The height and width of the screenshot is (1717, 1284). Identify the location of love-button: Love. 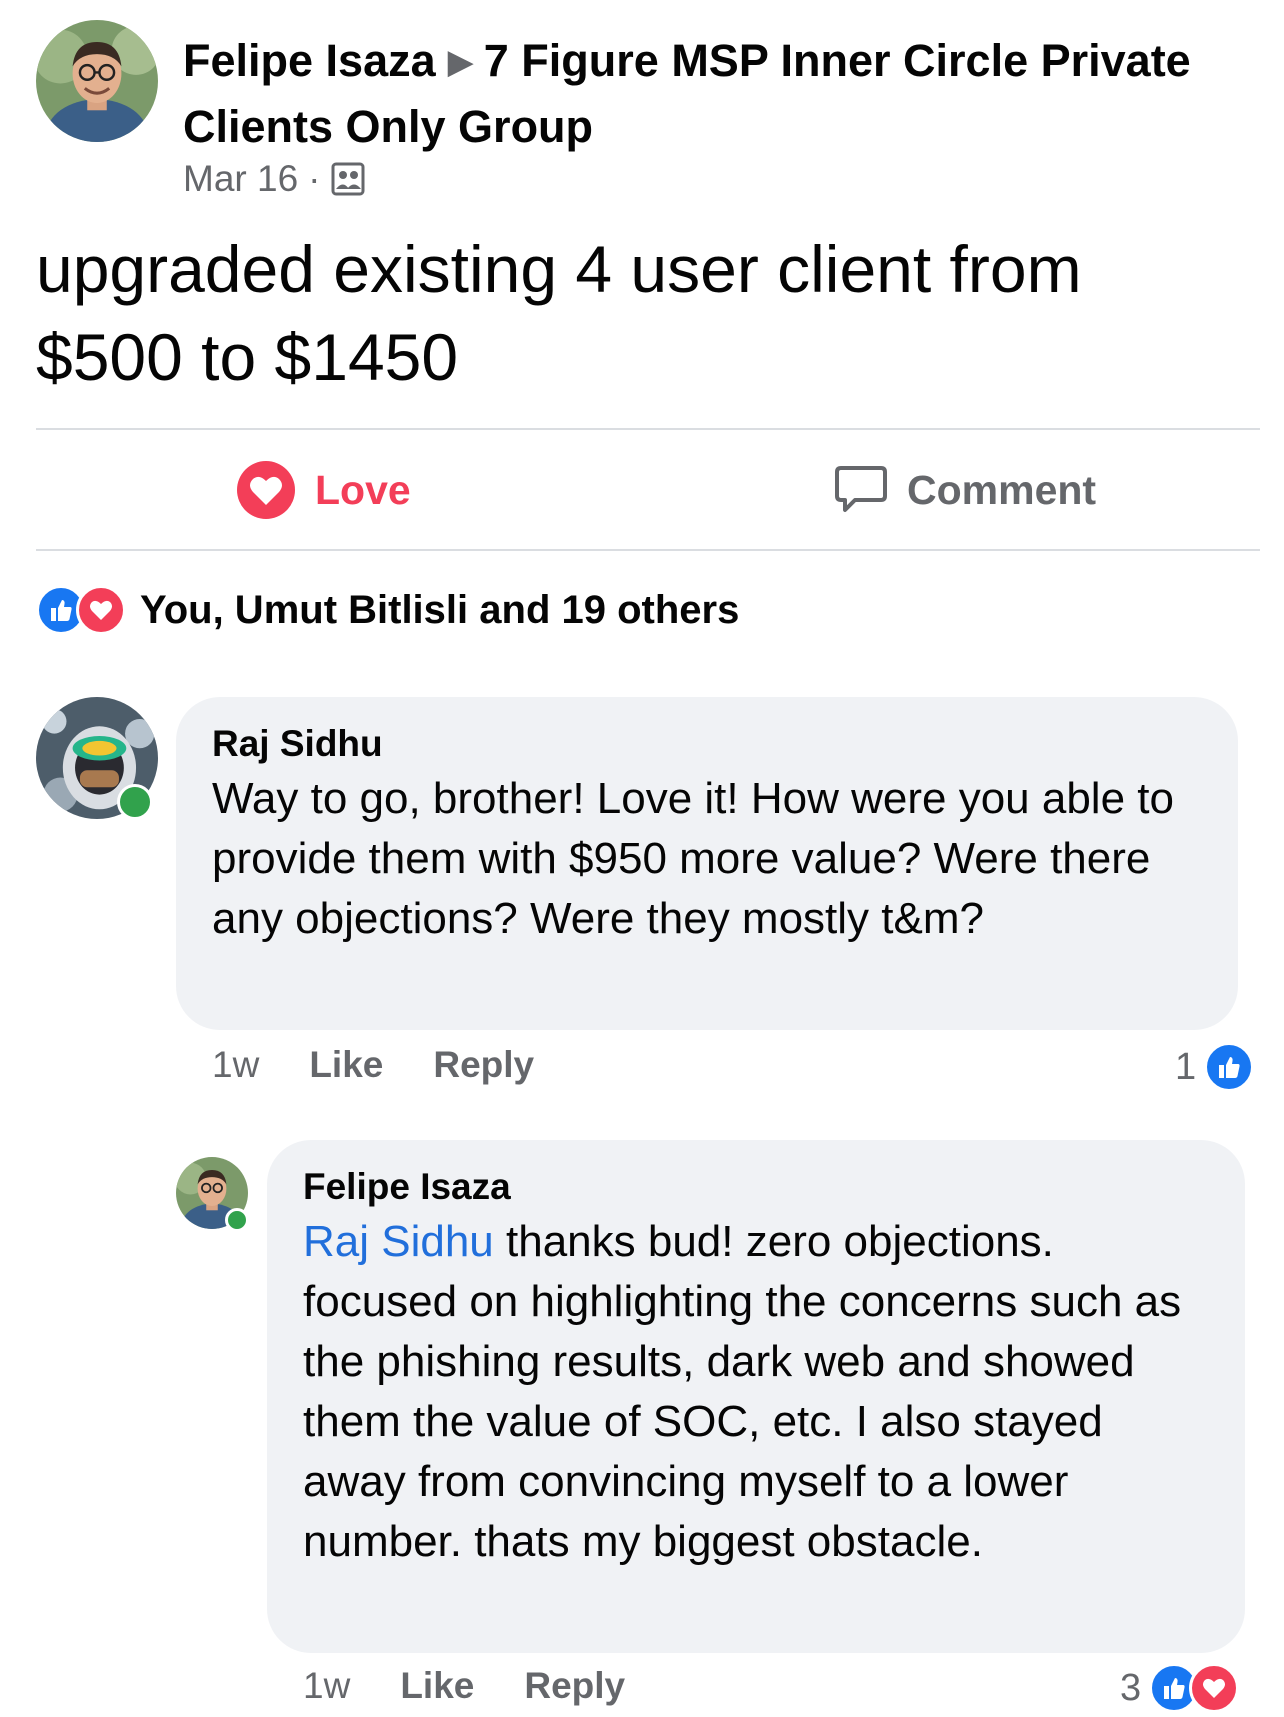
(323, 490).